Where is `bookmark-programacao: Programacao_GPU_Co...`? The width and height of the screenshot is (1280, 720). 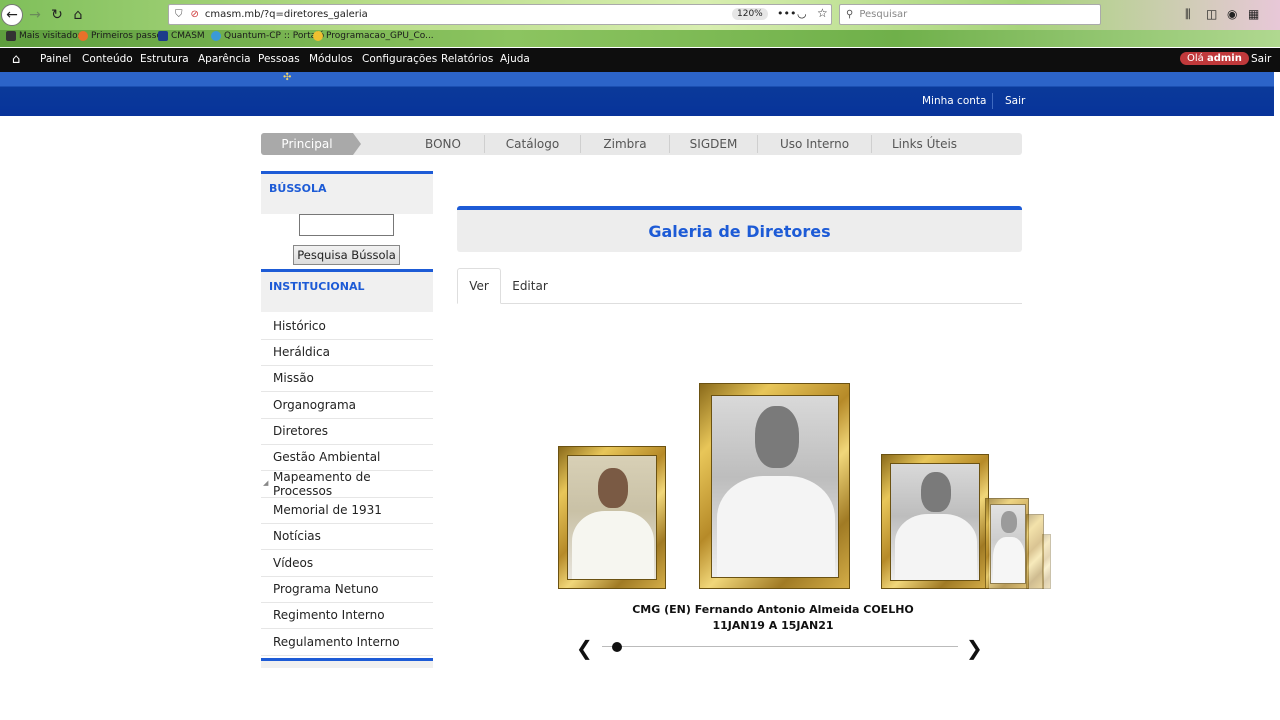 bookmark-programacao: Programacao_GPU_Co... is located at coordinates (373, 36).